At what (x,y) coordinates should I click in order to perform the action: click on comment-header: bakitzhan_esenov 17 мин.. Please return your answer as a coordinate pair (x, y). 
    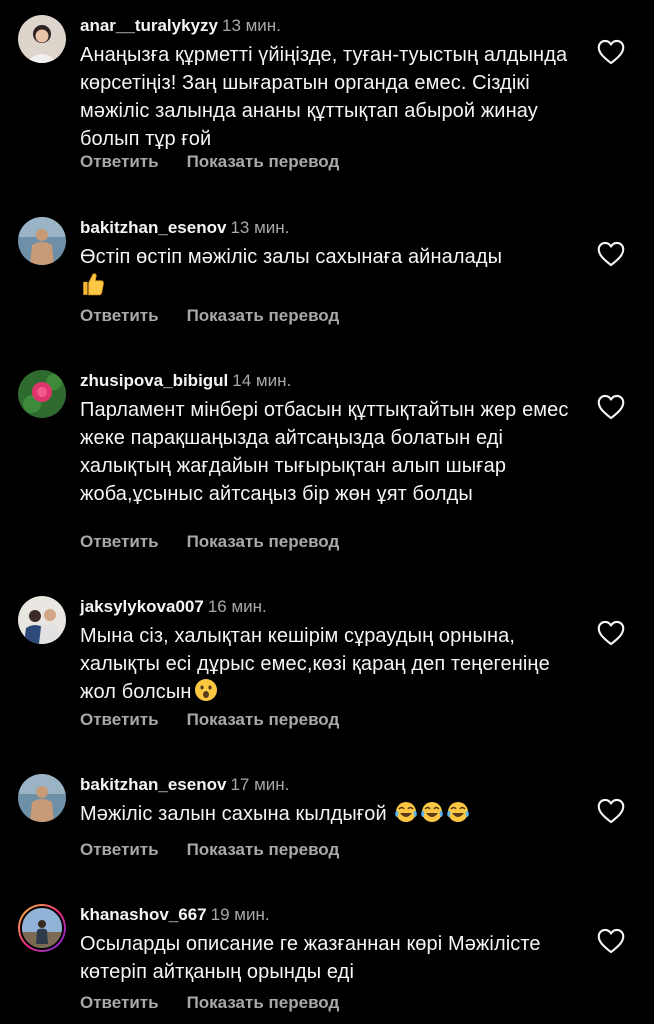
    Looking at the image, I should click on (184, 785).